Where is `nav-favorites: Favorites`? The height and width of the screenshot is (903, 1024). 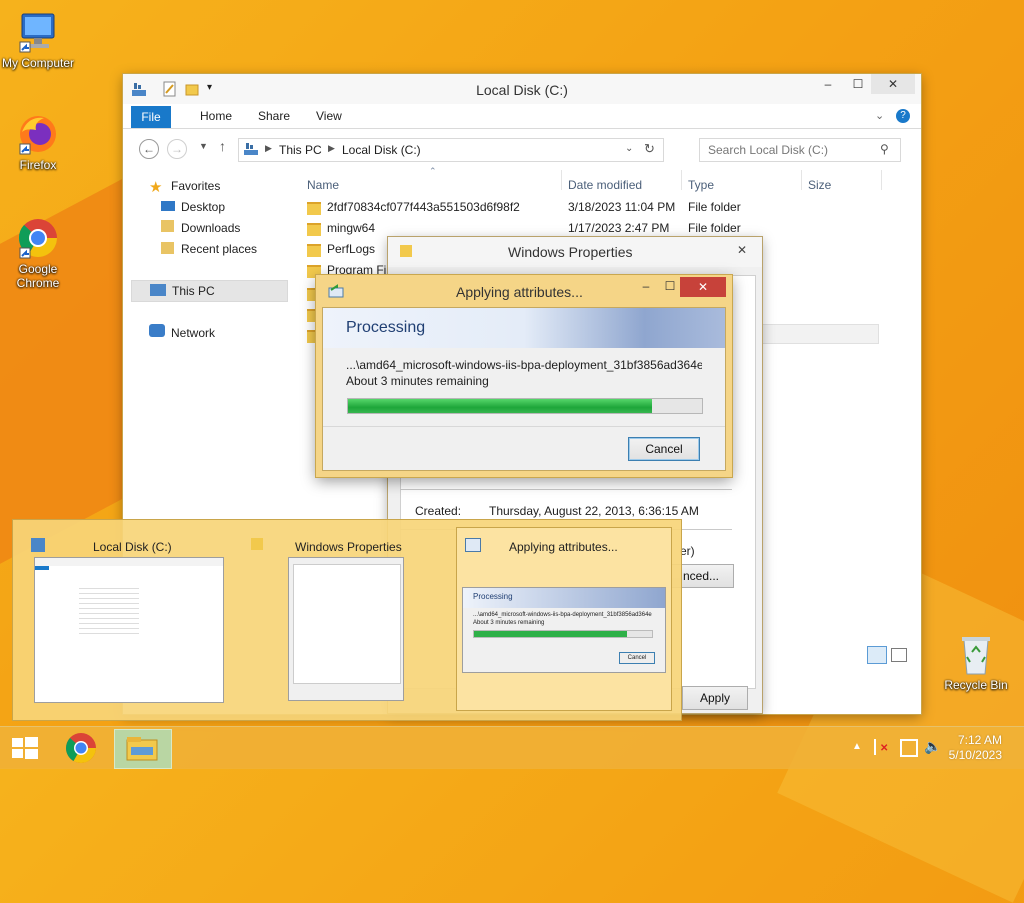 nav-favorites: Favorites is located at coordinates (195, 186).